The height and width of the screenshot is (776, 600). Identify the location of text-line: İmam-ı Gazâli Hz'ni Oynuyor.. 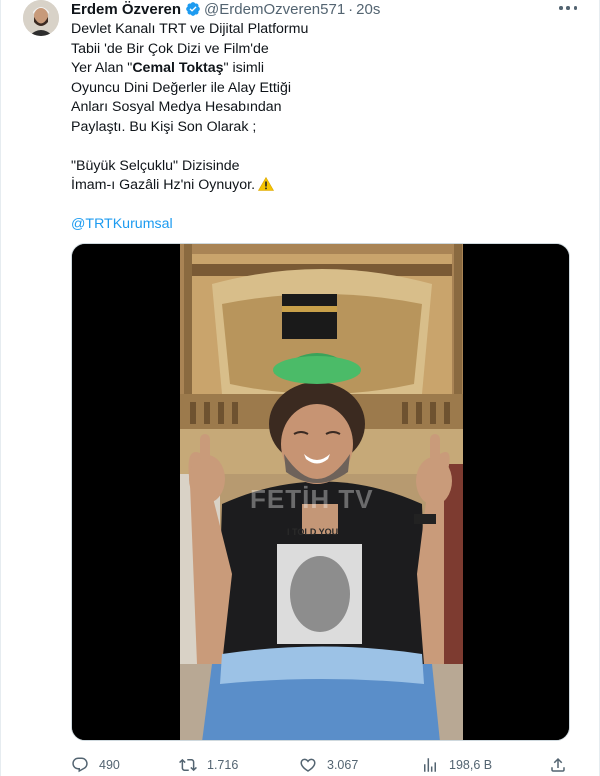
(221, 186).